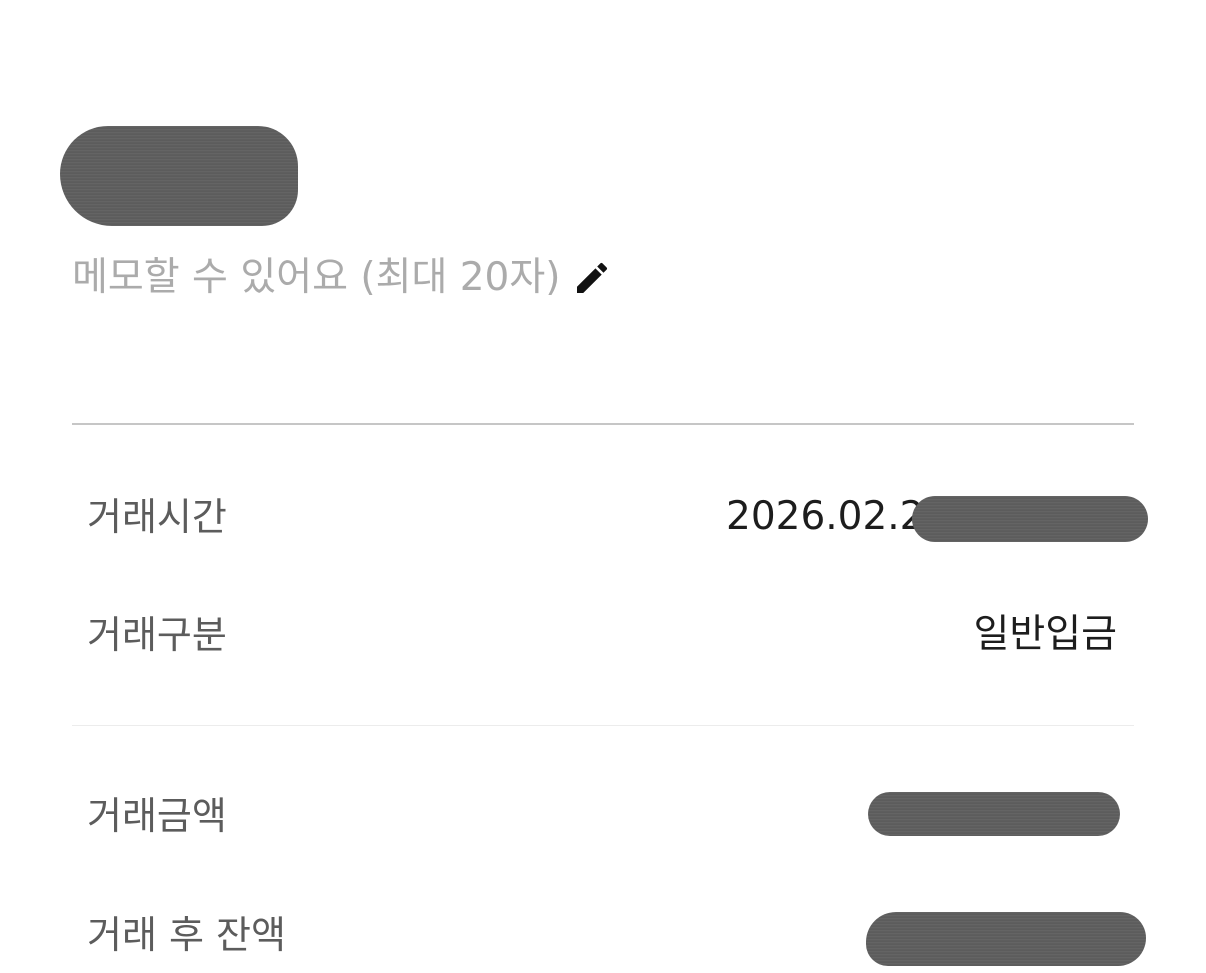 The height and width of the screenshot is (973, 1206). I want to click on transaction-amount-label: 거래금액, so click(157, 816).